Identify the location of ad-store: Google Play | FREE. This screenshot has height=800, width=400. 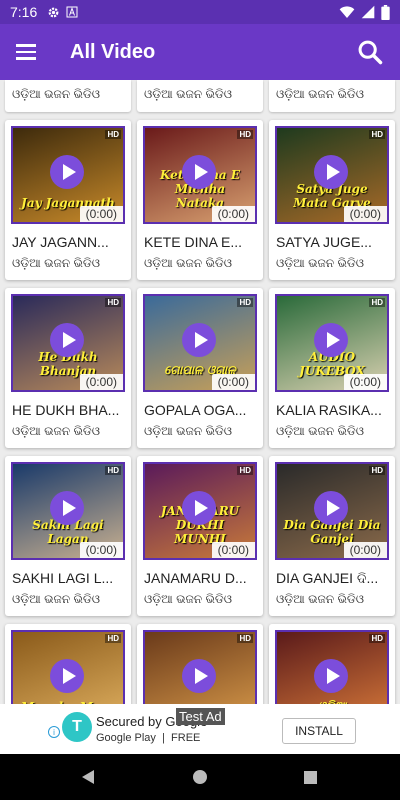
(148, 738).